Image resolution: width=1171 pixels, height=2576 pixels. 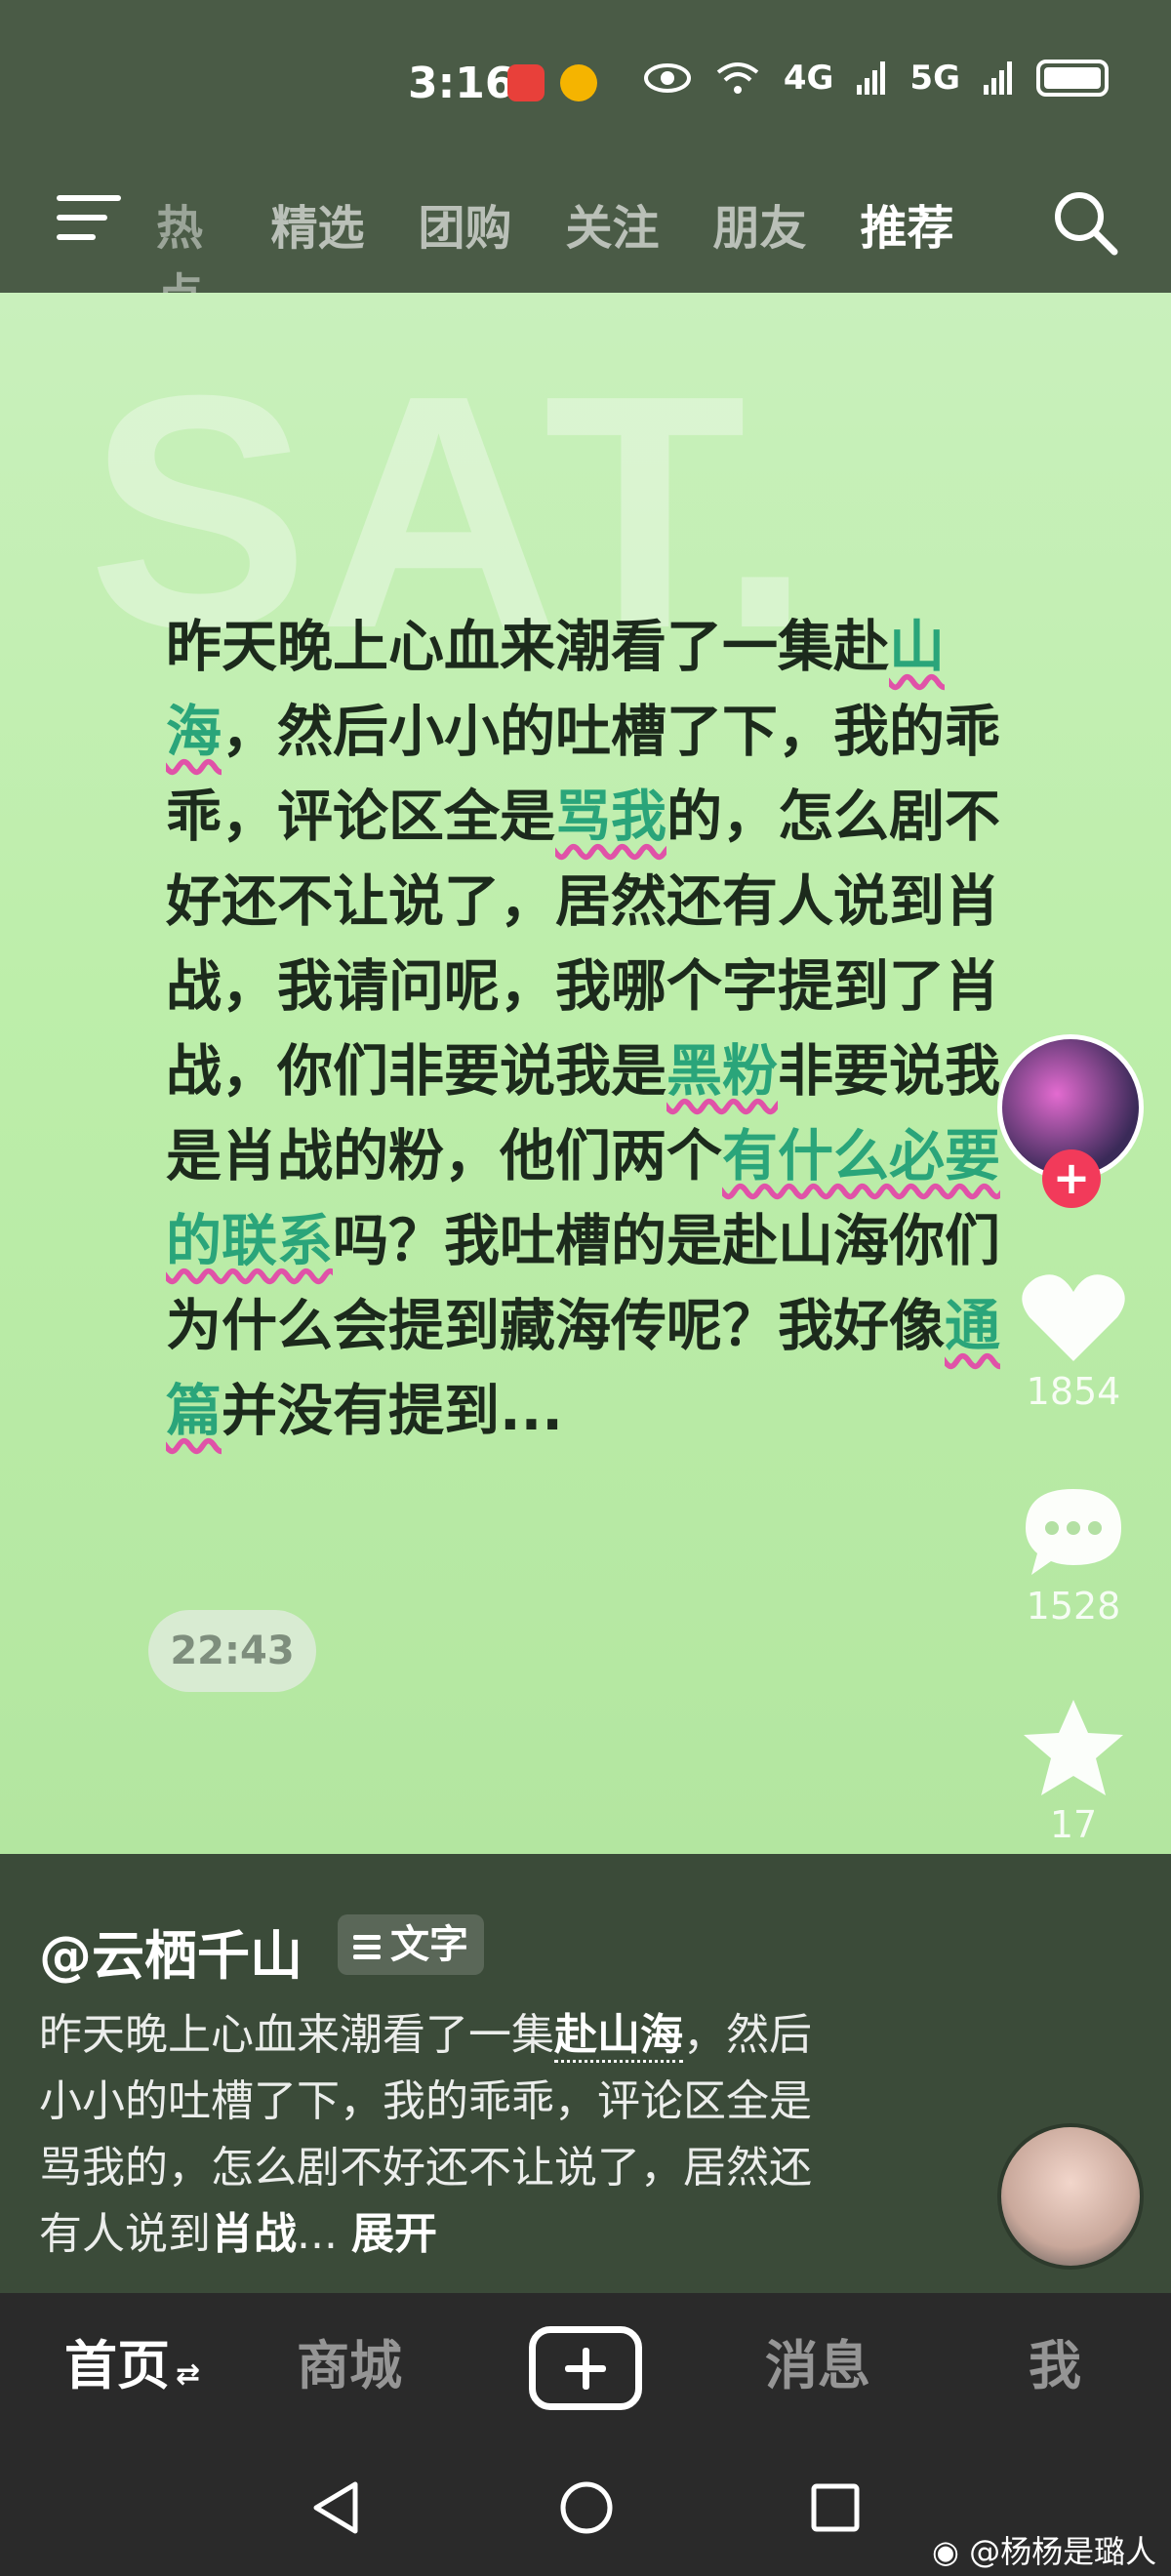 I want to click on status-bar: 3:16 4G 5G, so click(x=585, y=86).